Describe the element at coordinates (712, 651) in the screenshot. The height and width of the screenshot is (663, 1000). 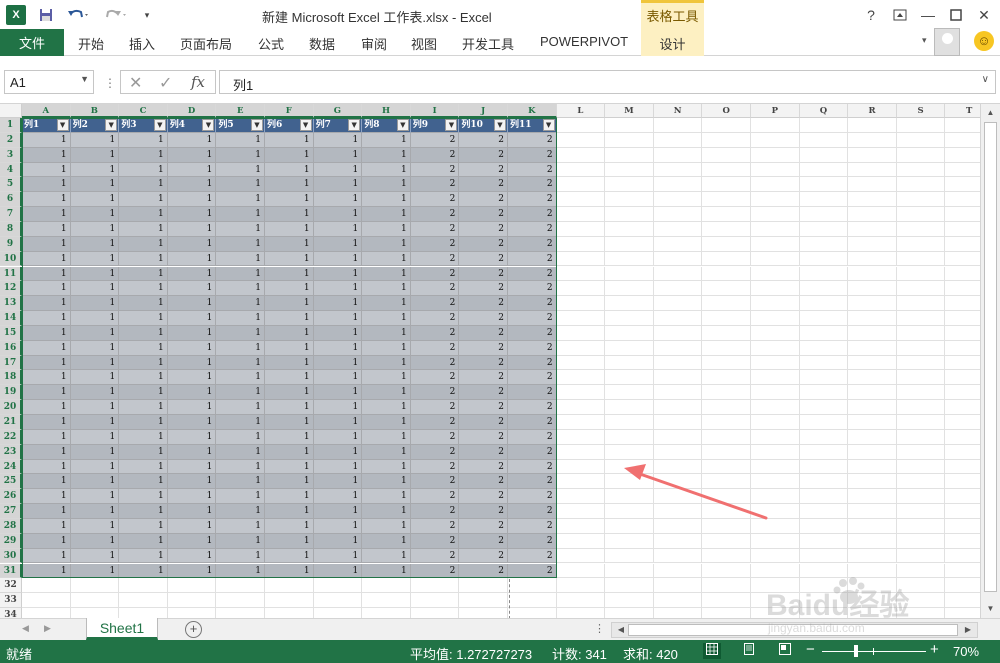
I see `normal-view-icon` at that location.